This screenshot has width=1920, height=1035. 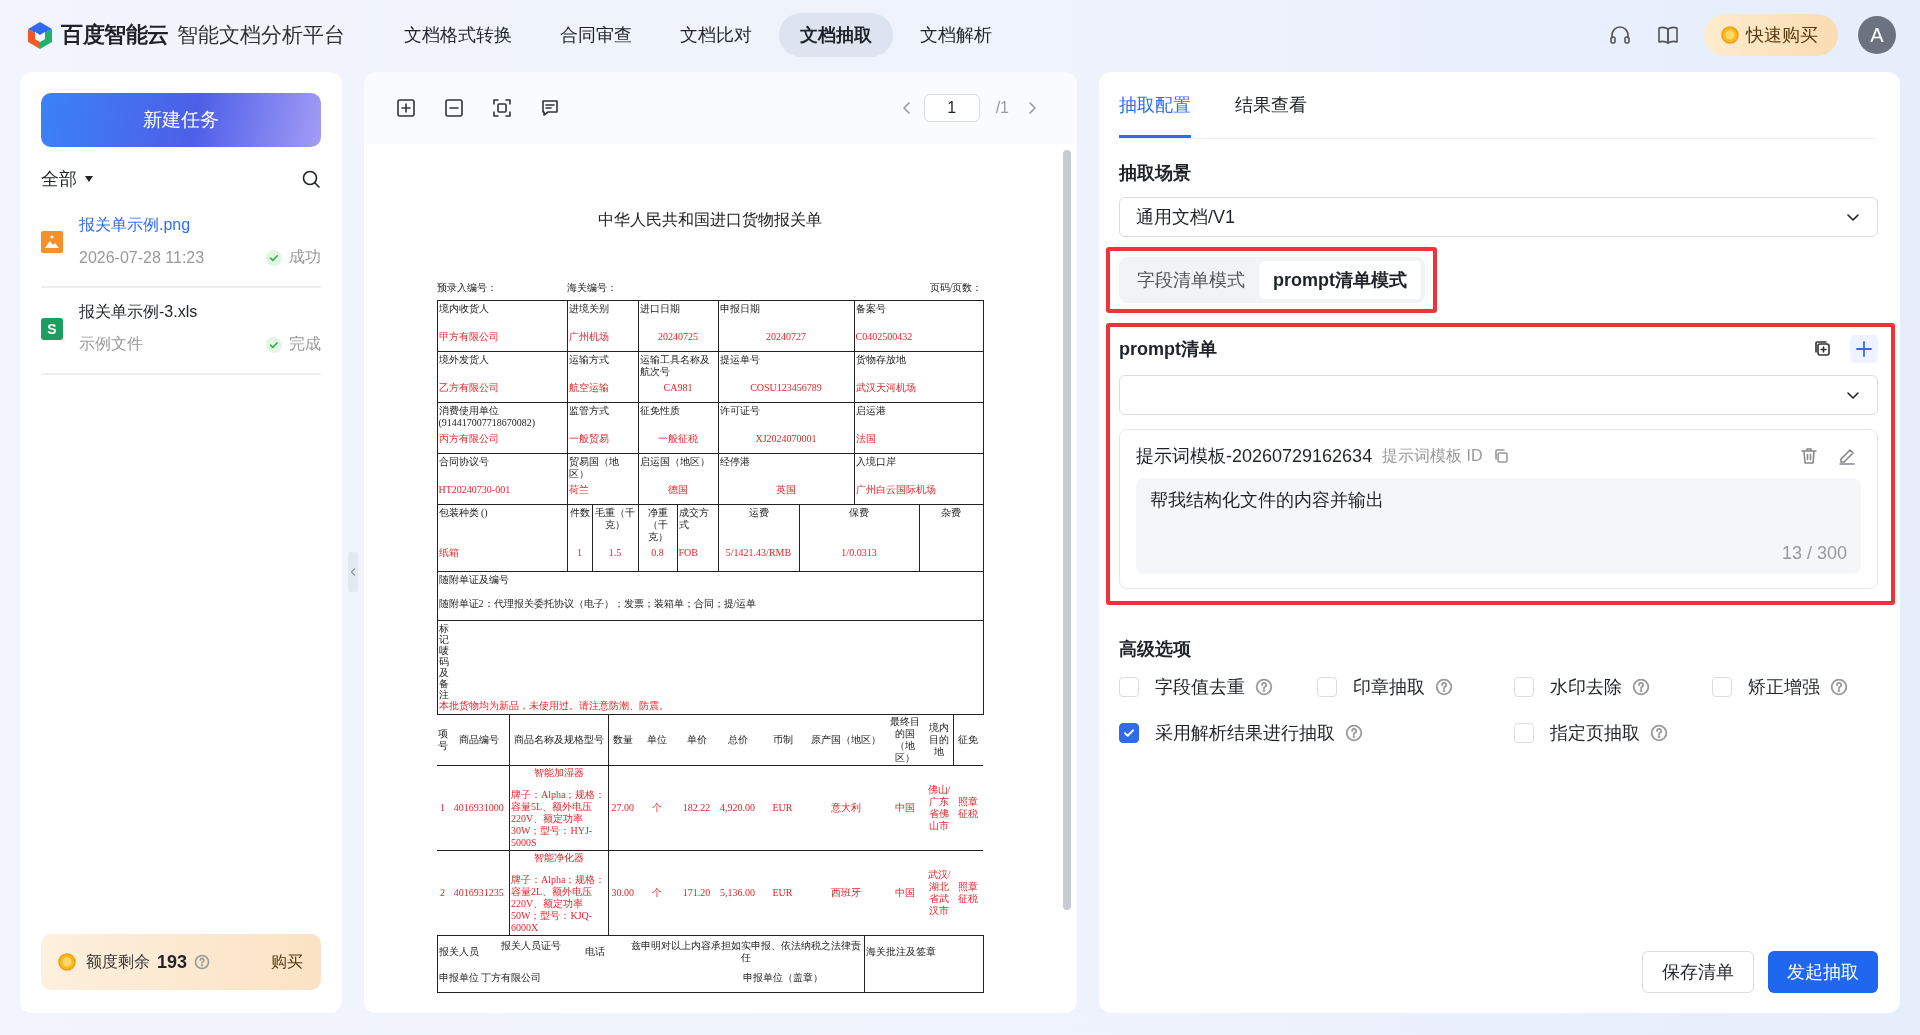 I want to click on field-label: 启运国（地区）, so click(x=675, y=462).